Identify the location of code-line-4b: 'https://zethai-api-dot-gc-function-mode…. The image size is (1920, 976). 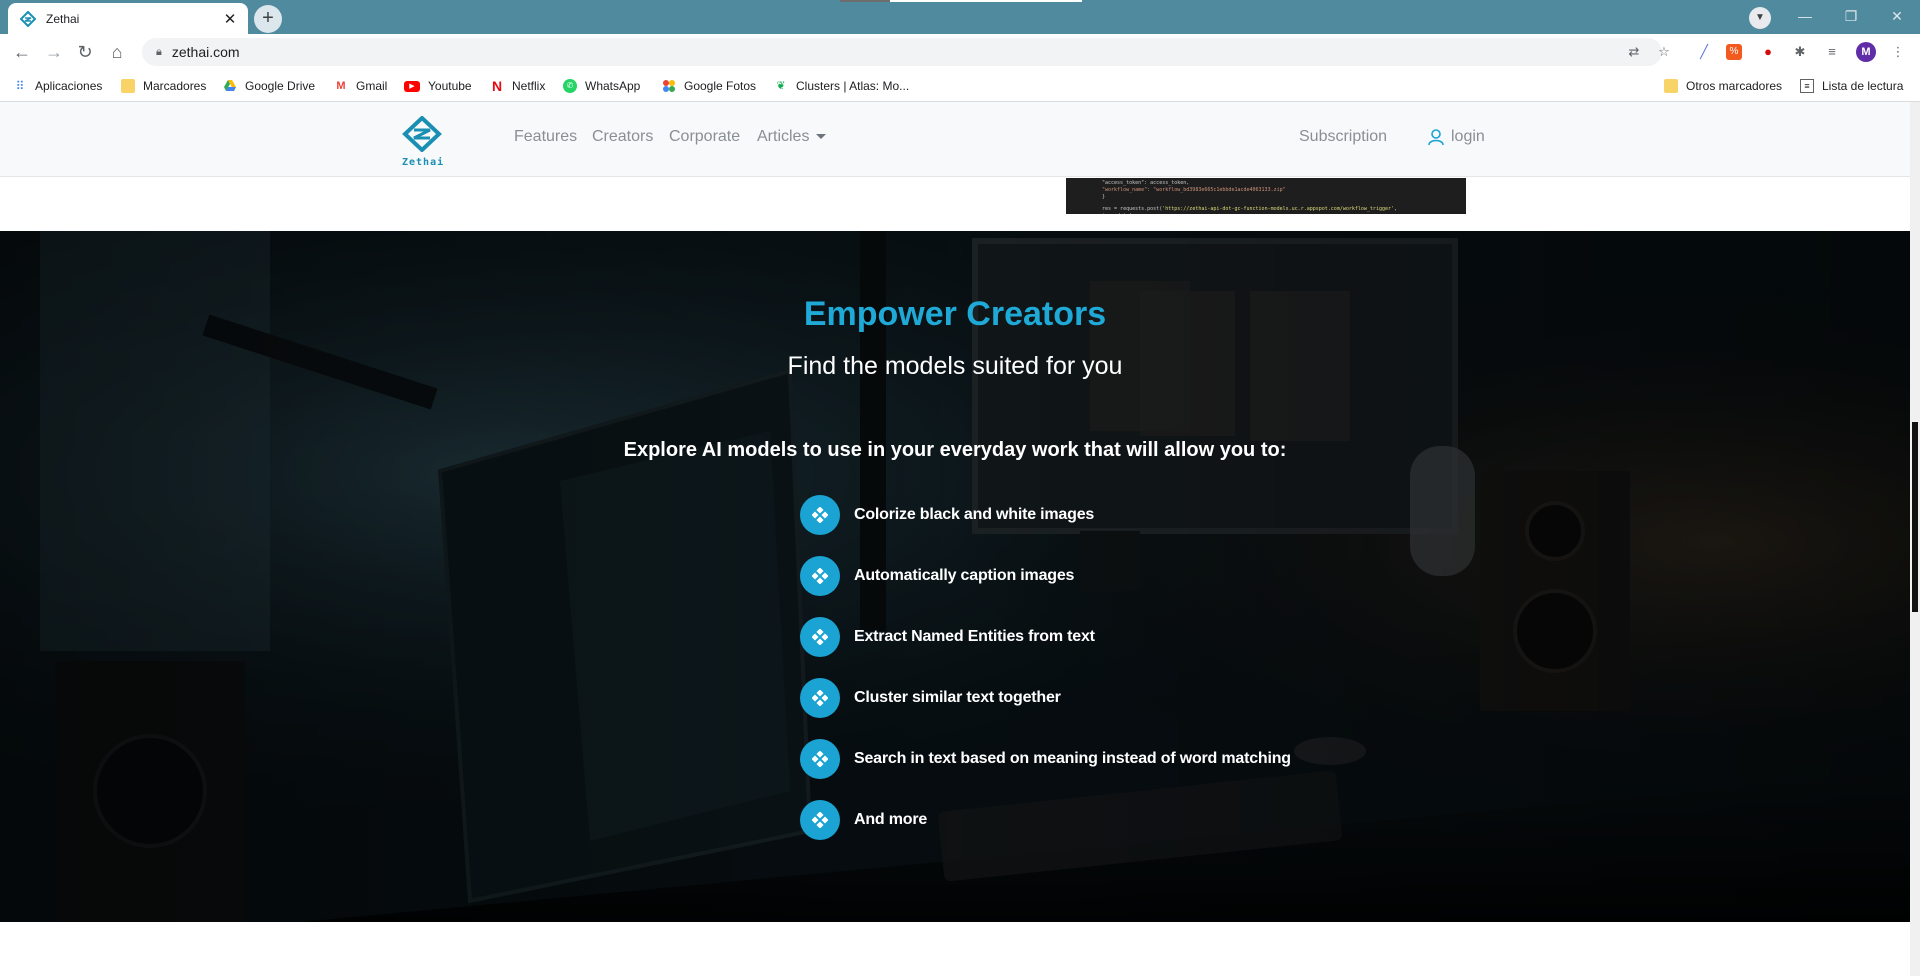
(1278, 209).